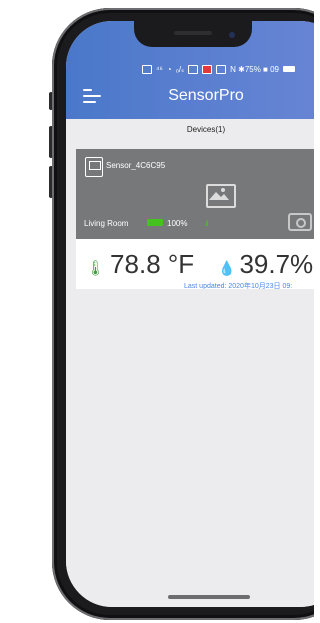  What do you see at coordinates (206, 129) in the screenshot?
I see `devices-title: Devices(1)` at bounding box center [206, 129].